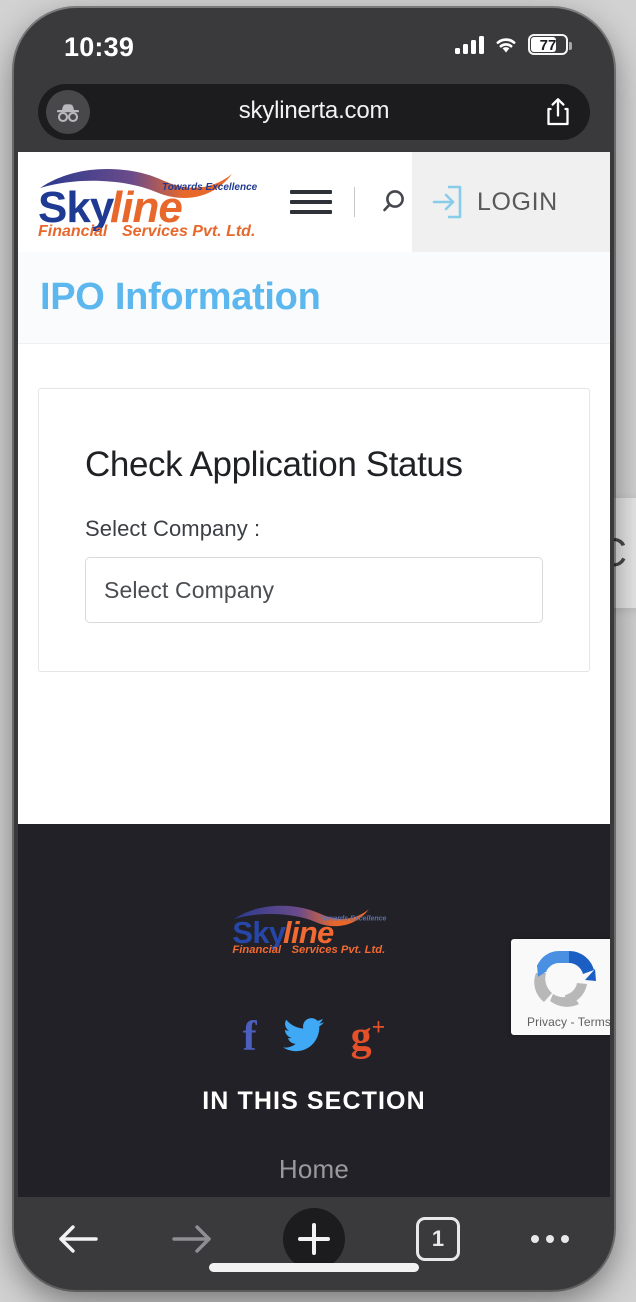 This screenshot has height=1302, width=636. What do you see at coordinates (469, 44) in the screenshot?
I see `cellular-signal-icon` at bounding box center [469, 44].